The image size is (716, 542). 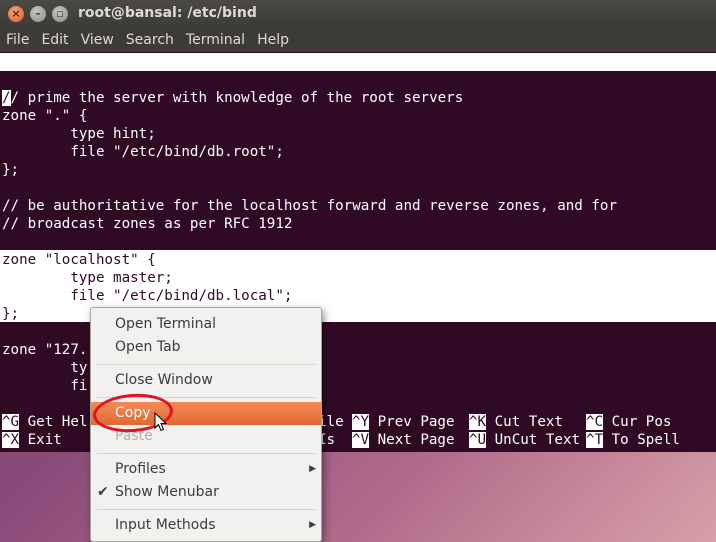 I want to click on shortcut-get-help: ^G Get Hel, so click(x=45, y=422).